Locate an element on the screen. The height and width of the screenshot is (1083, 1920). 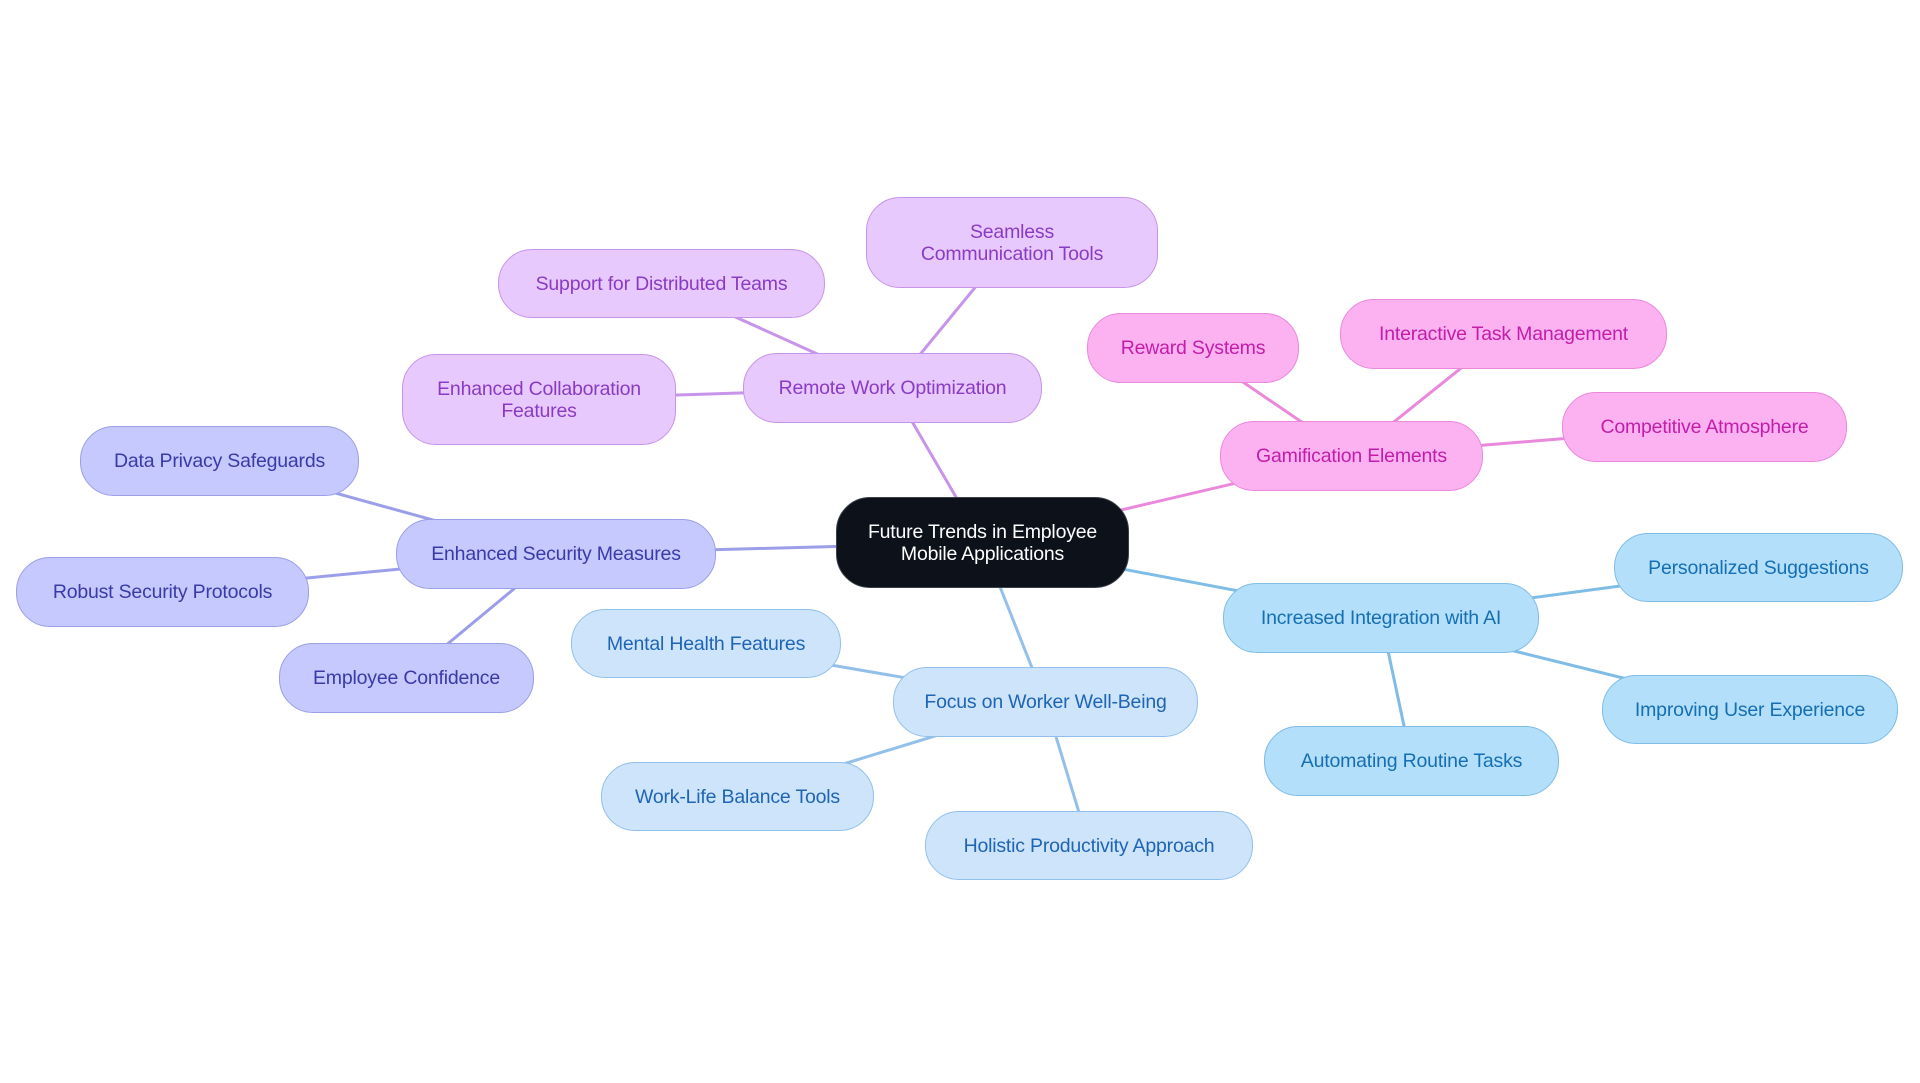
leaf-label: Improving User Experience is located at coordinates (1750, 709).